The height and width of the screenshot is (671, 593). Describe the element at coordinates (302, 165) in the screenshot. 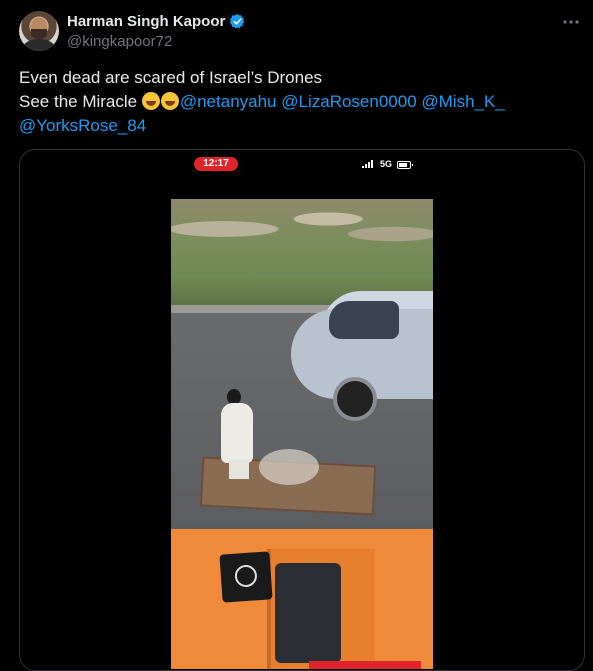

I see `phone-status-bar: 12:17 5G` at that location.